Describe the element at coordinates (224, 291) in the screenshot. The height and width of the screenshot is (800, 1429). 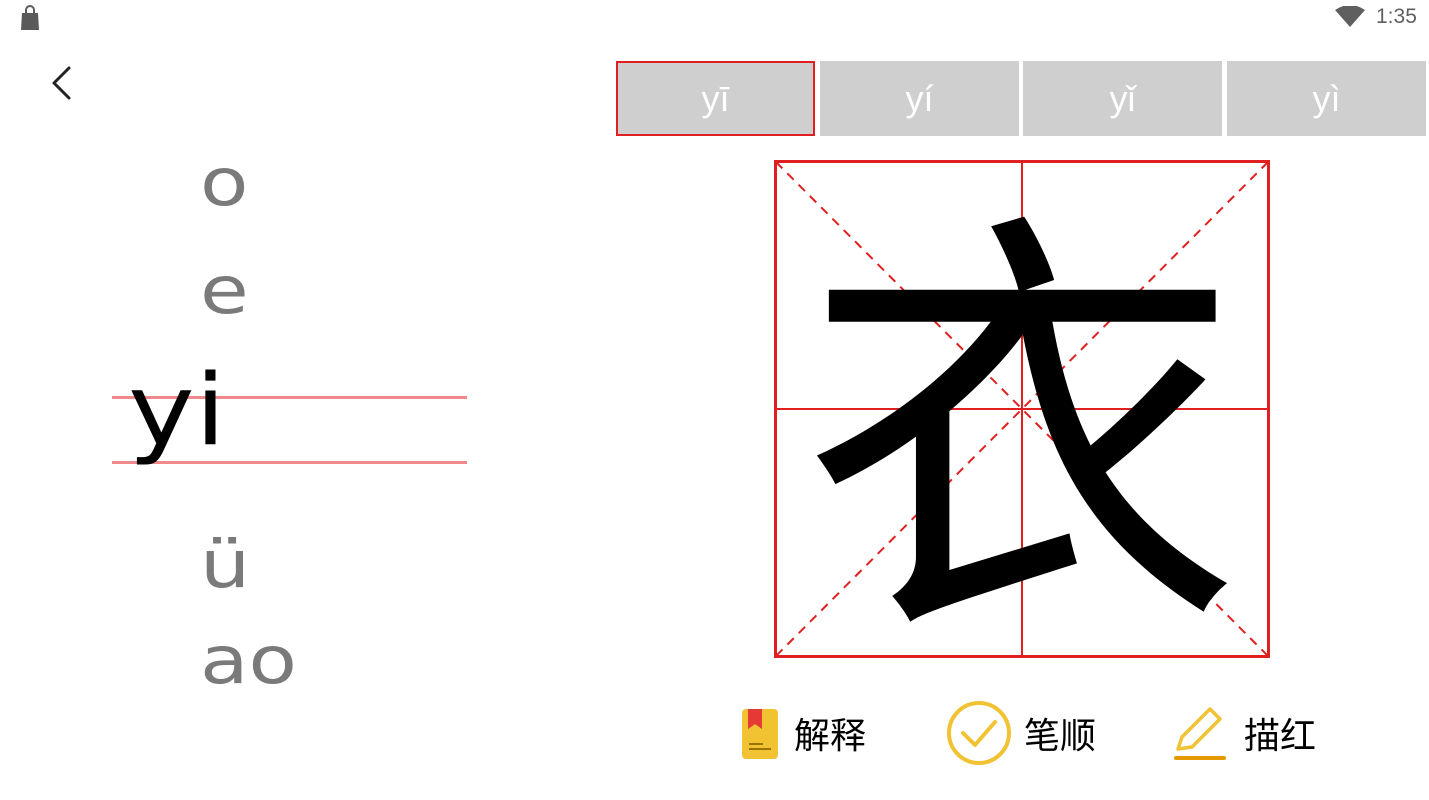
I see `syllable-item: e` at that location.